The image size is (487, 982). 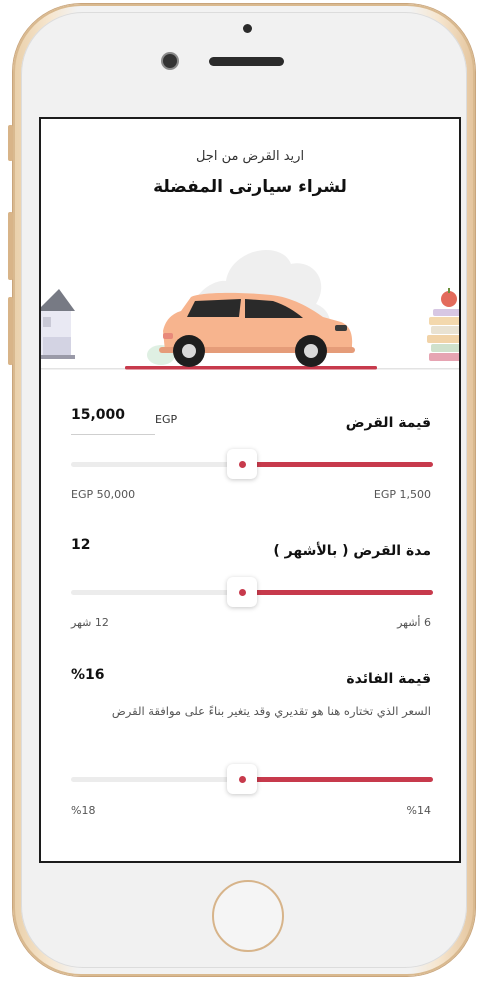 What do you see at coordinates (246, 61) in the screenshot?
I see `earpiece-speaker` at bounding box center [246, 61].